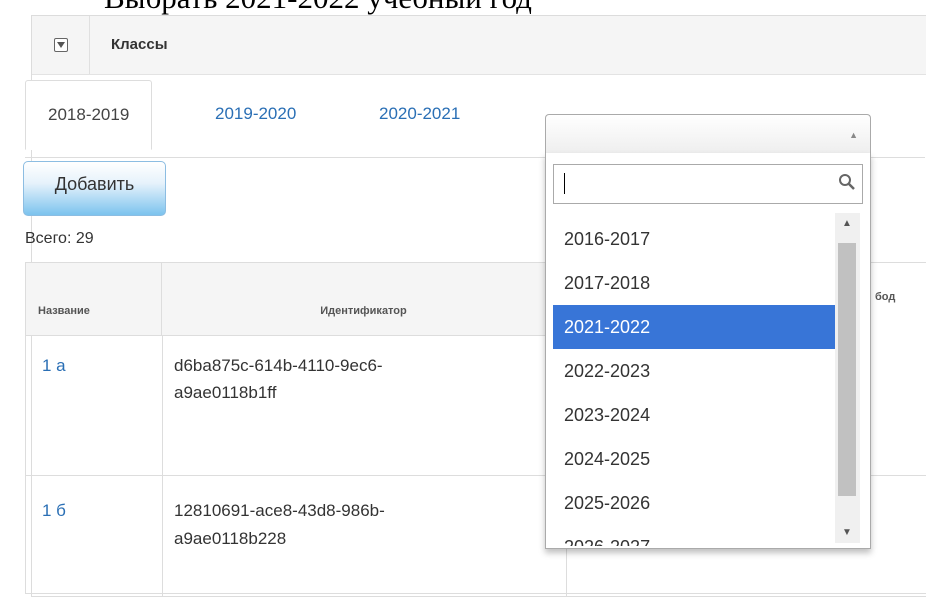  What do you see at coordinates (694, 239) in the screenshot?
I see `option-2016-2017: 2016-2017` at bounding box center [694, 239].